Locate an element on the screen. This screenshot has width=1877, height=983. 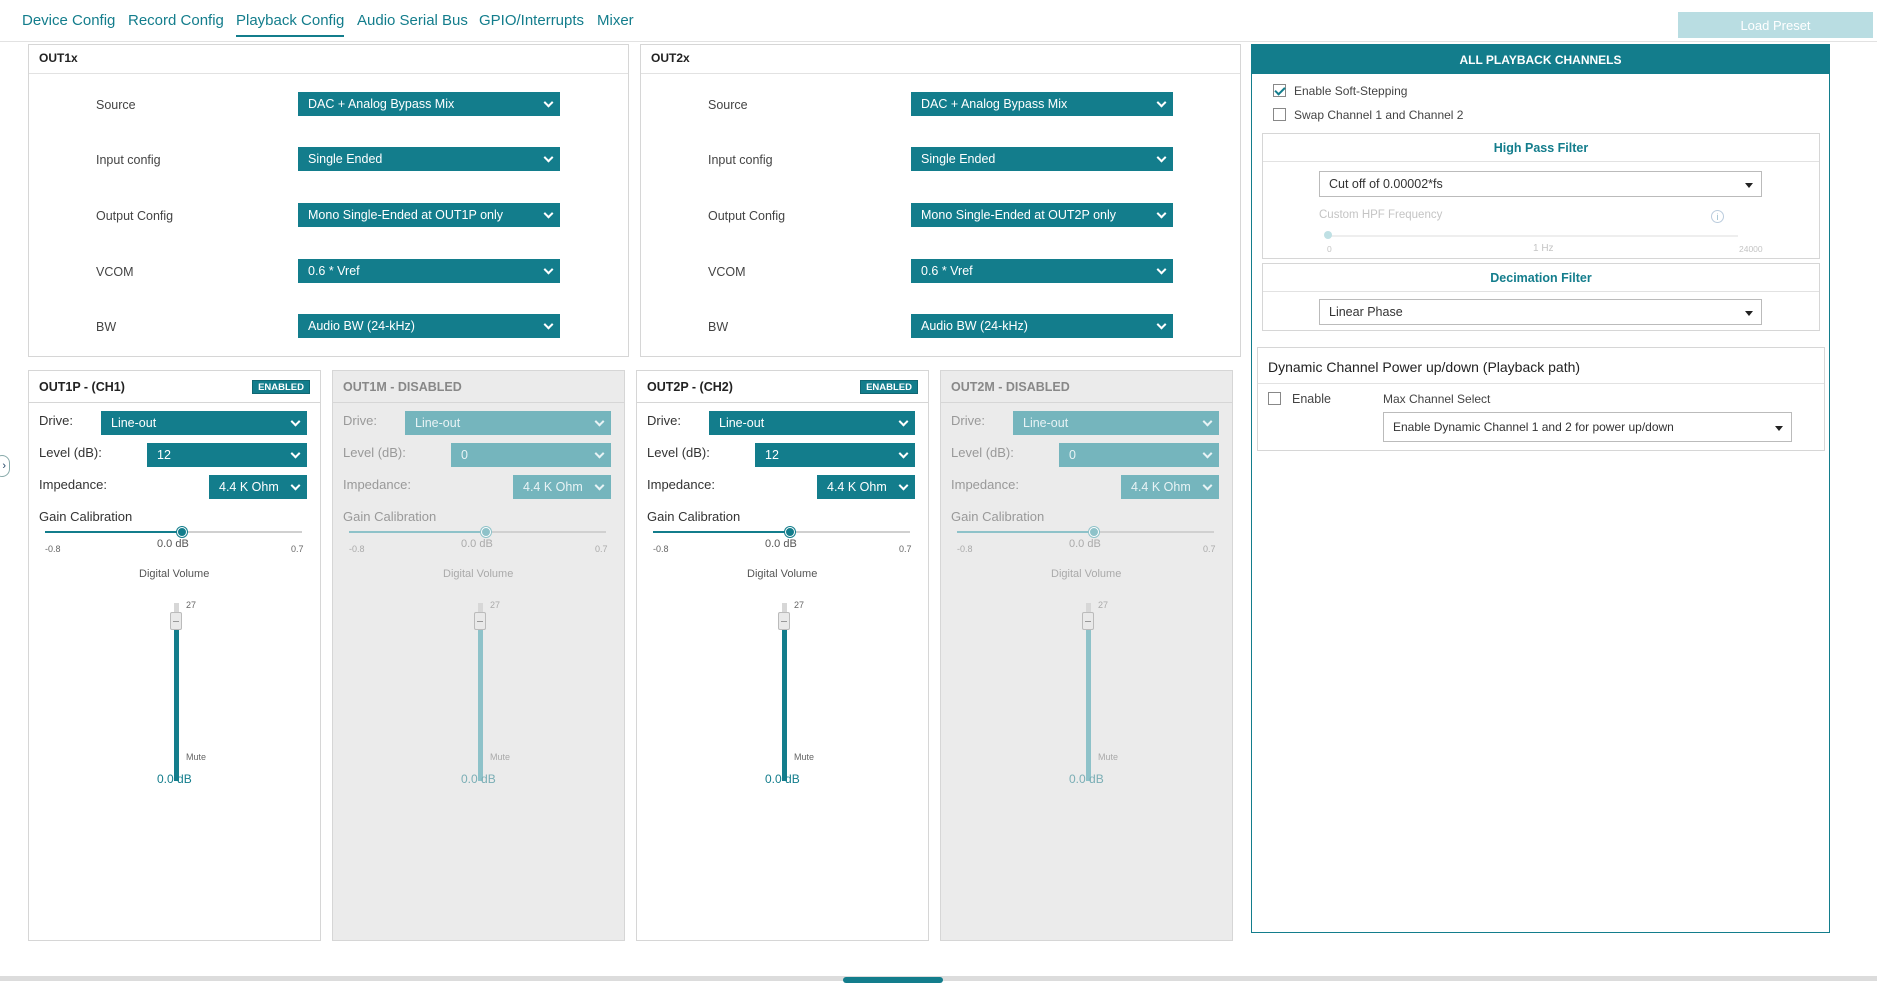
hpf-value-label: 1 Hz is located at coordinates (1543, 248).